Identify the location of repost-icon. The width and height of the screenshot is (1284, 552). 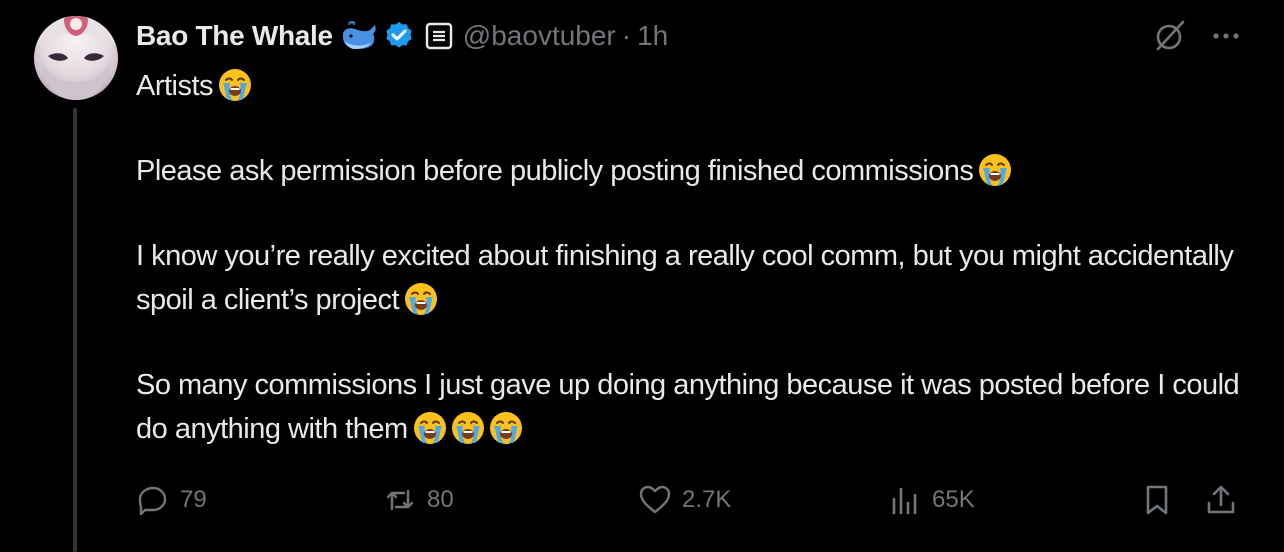
(400, 500).